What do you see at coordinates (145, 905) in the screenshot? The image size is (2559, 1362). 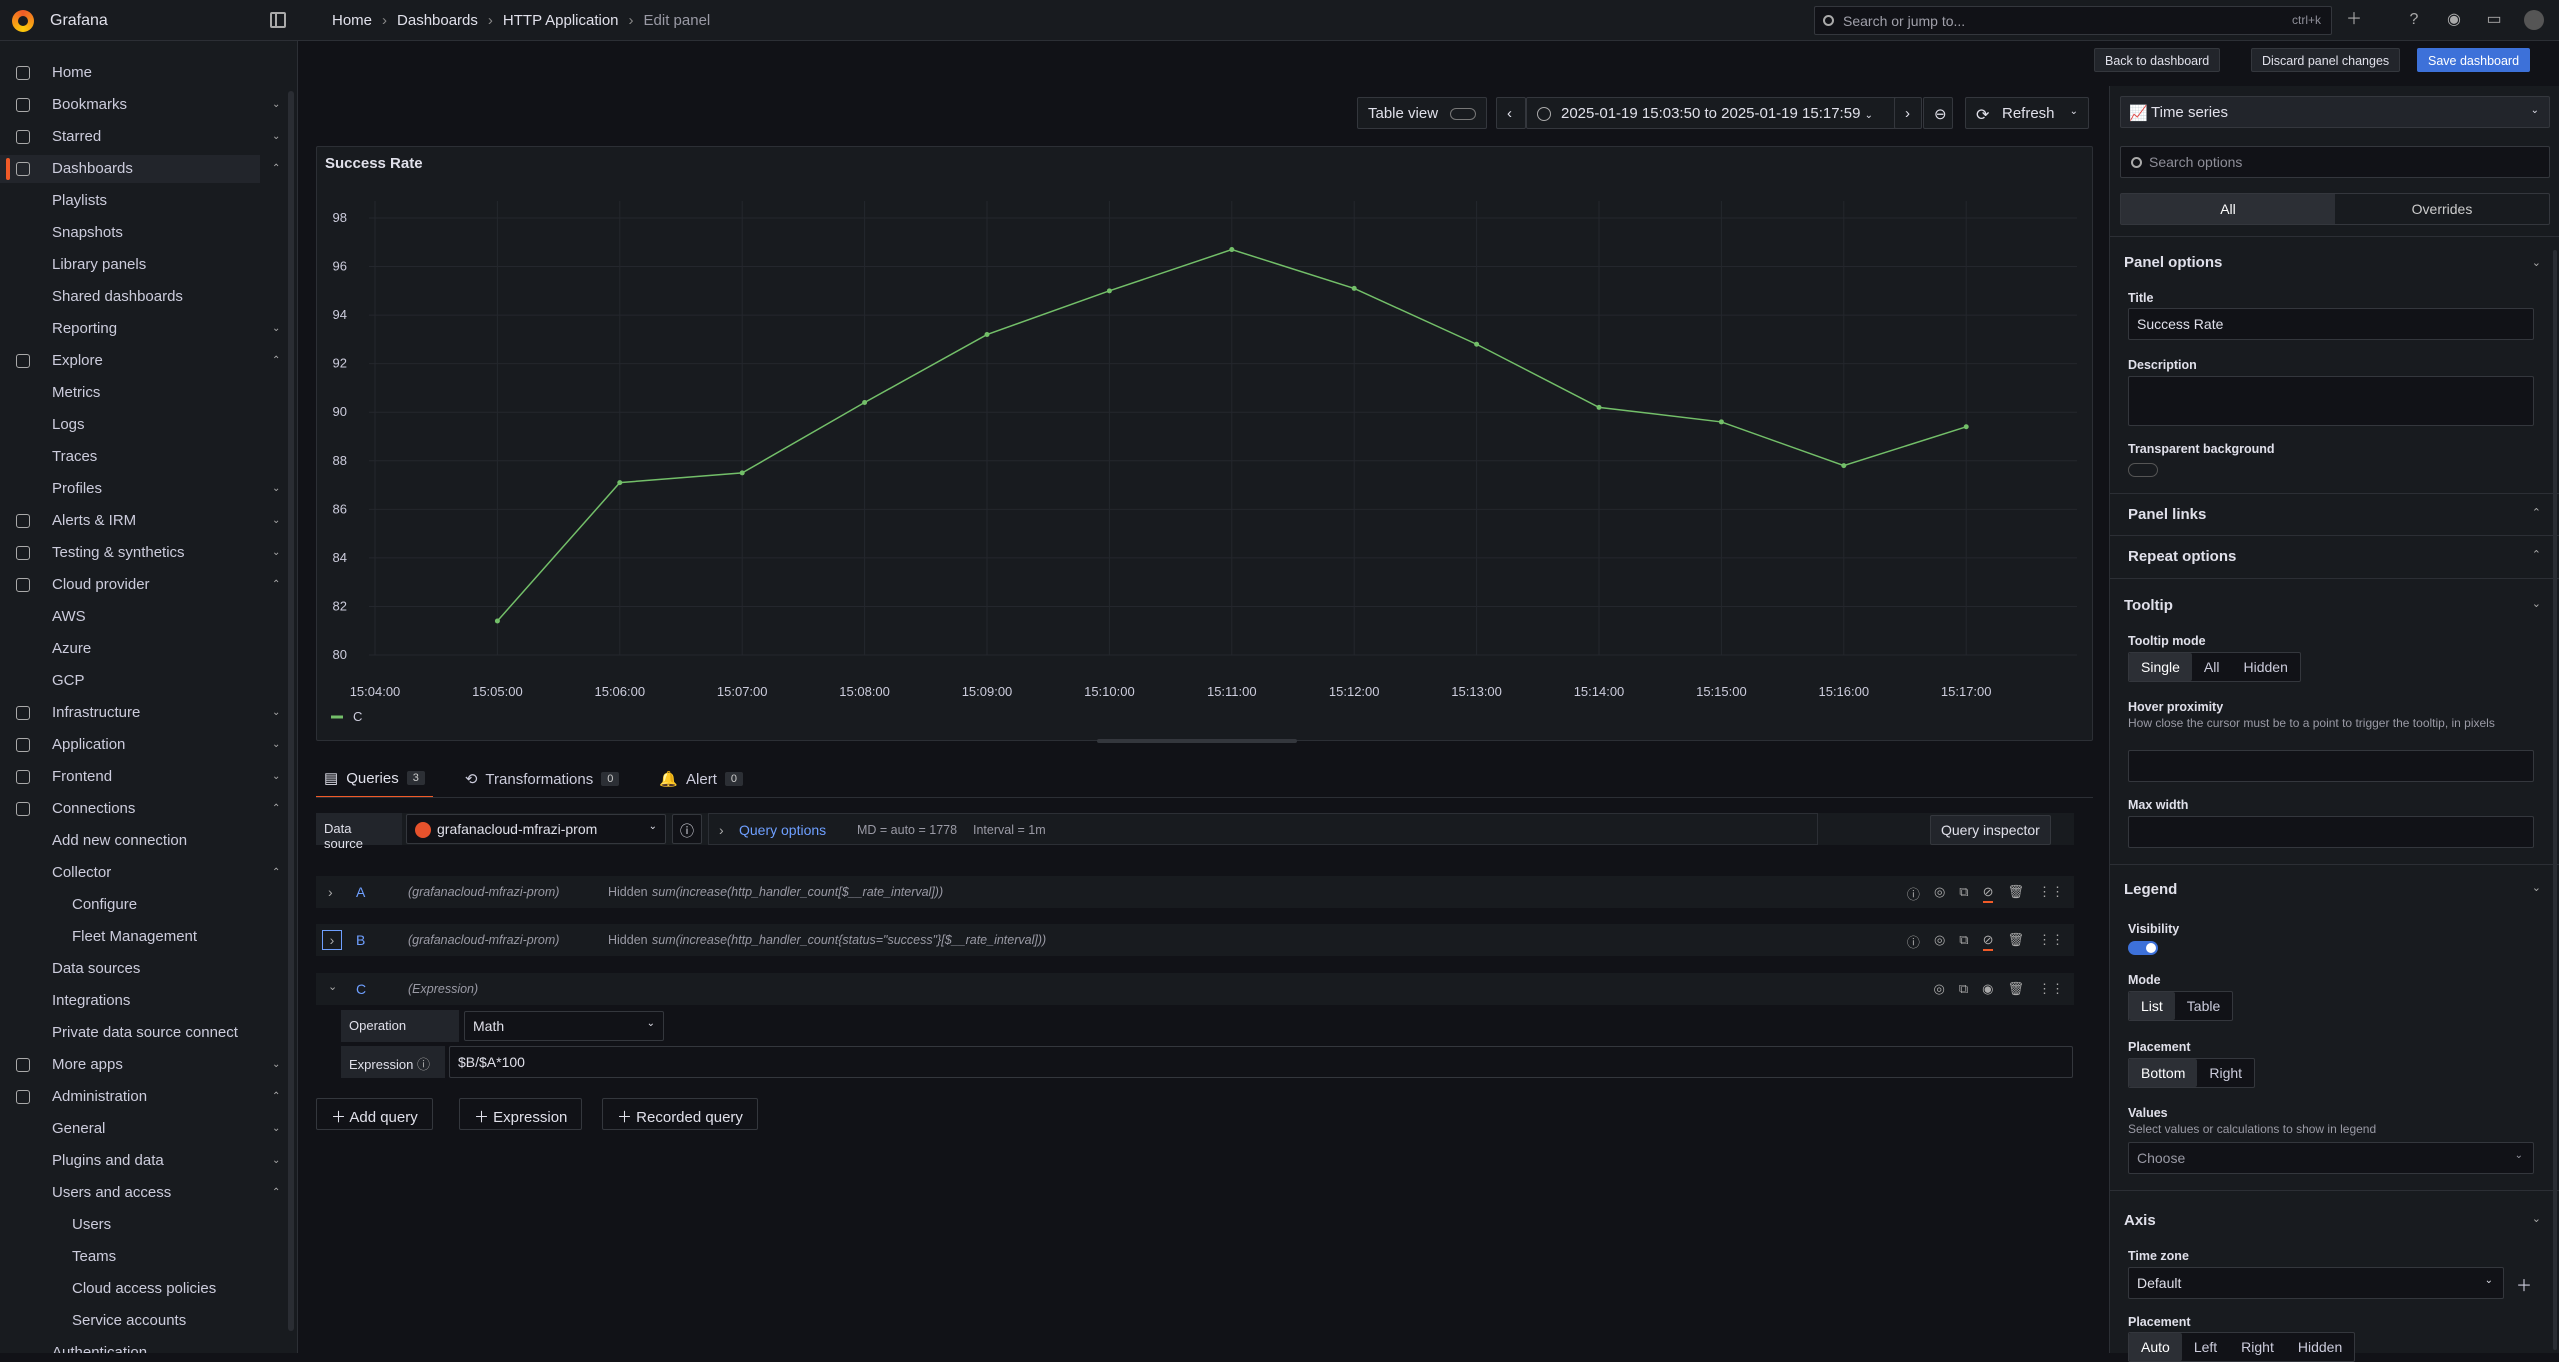 I see `sidebar-item-configure: Configure` at bounding box center [145, 905].